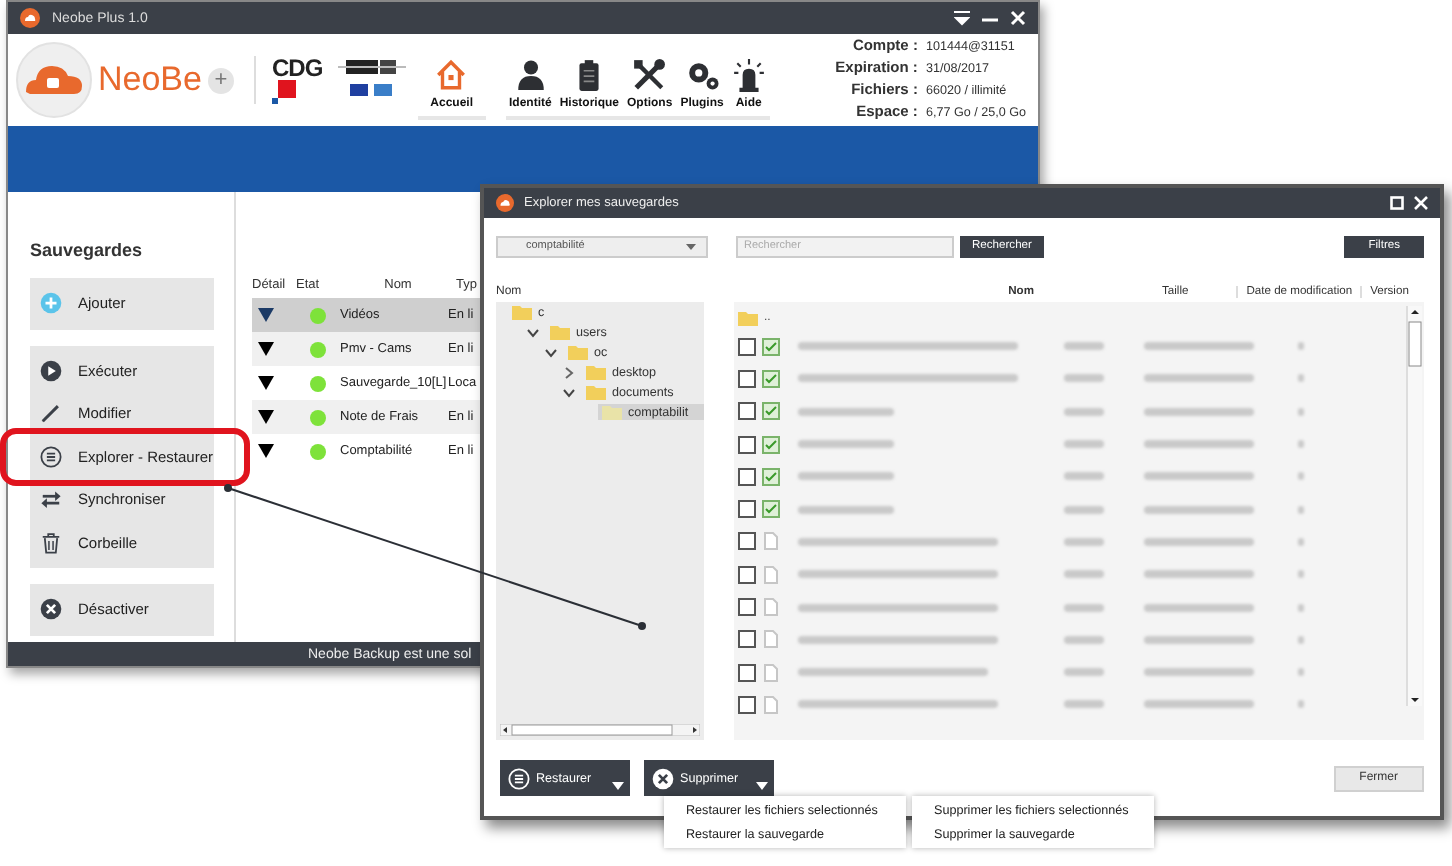 The image size is (1452, 866). Describe the element at coordinates (297, 68) in the screenshot. I see `partner-logo-text: CDG` at that location.